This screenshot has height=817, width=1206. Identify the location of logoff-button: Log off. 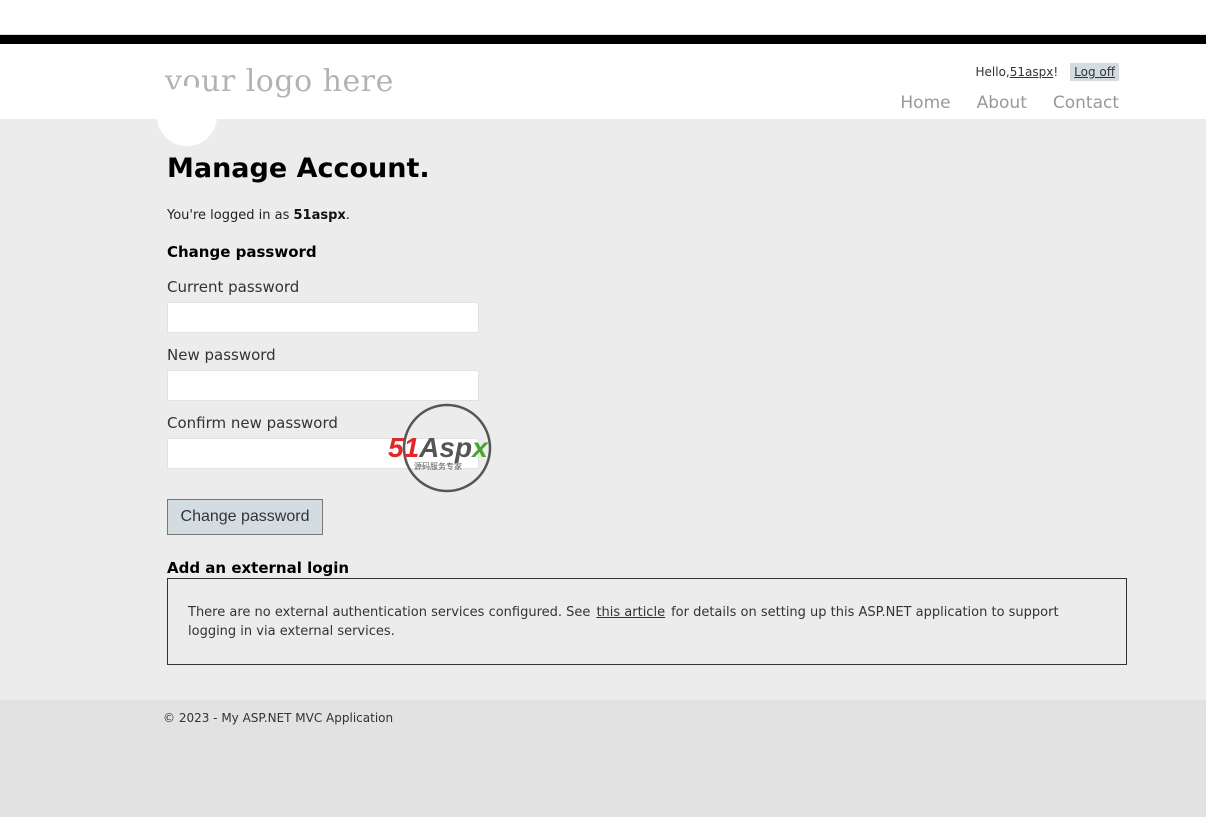
(1094, 72).